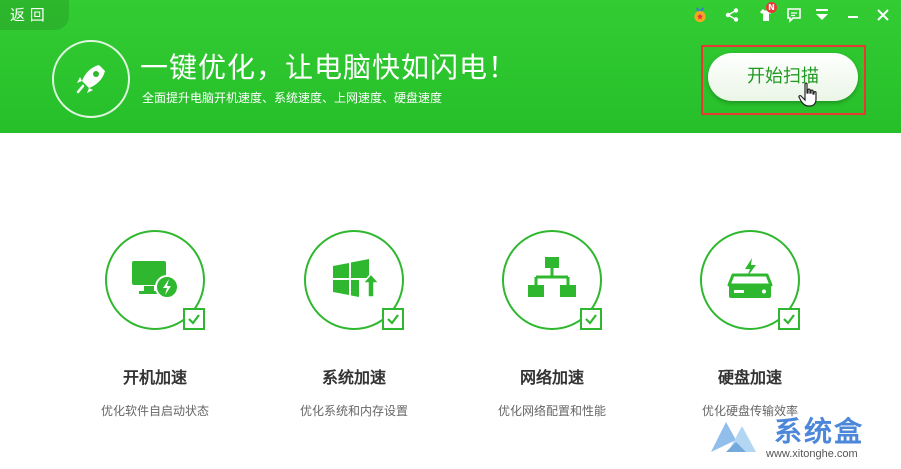  Describe the element at coordinates (700, 15) in the screenshot. I see `medal-icon` at that location.